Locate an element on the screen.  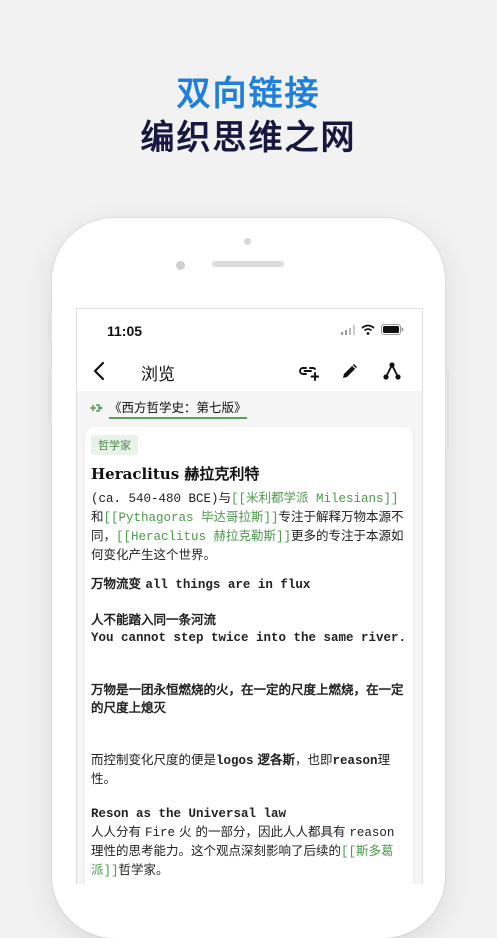
nav-title: 浏览 is located at coordinates (158, 375).